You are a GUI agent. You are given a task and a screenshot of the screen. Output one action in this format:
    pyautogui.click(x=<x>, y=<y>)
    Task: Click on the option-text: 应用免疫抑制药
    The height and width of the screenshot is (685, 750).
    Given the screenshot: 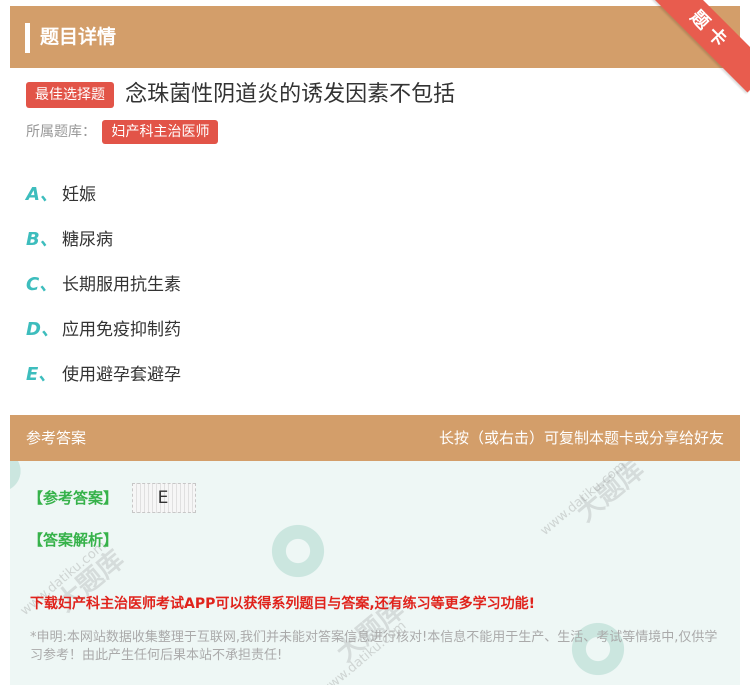 What is the action you would take?
    pyautogui.click(x=121, y=330)
    